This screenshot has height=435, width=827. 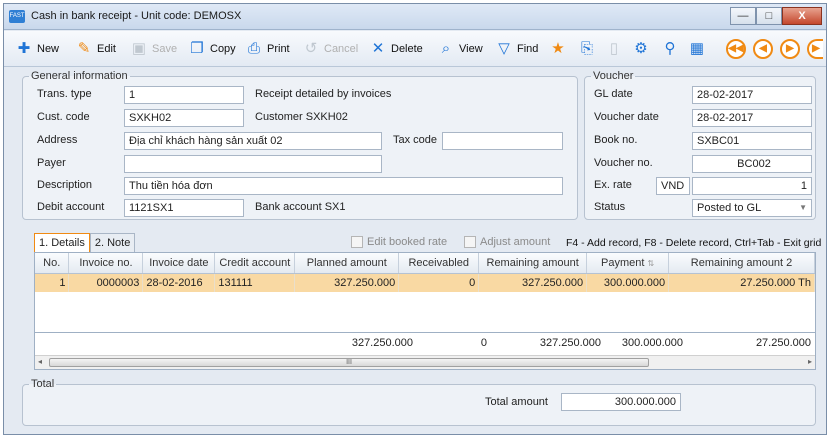 I want to click on ex-rate-input: 1, so click(x=752, y=186).